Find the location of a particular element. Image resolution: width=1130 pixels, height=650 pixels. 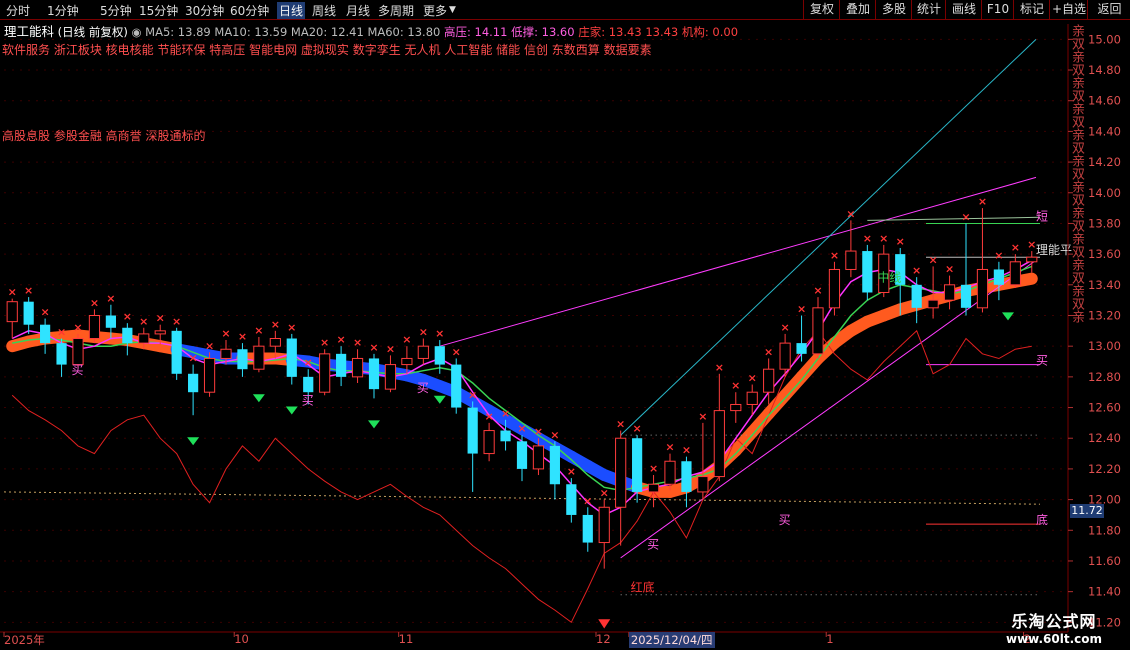

x-tick-label: 2025年 is located at coordinates (24, 640).